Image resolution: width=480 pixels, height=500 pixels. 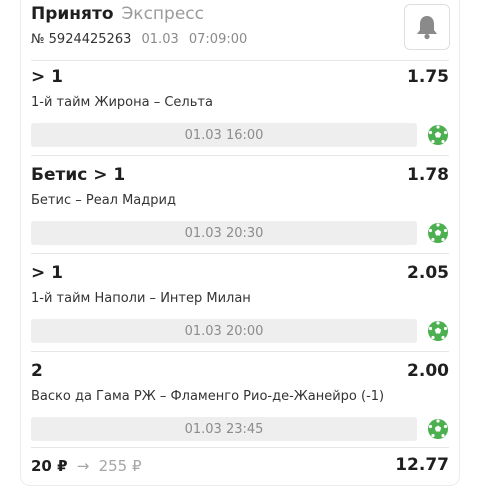 What do you see at coordinates (428, 77) in the screenshot?
I see `bet-odds: 1.75` at bounding box center [428, 77].